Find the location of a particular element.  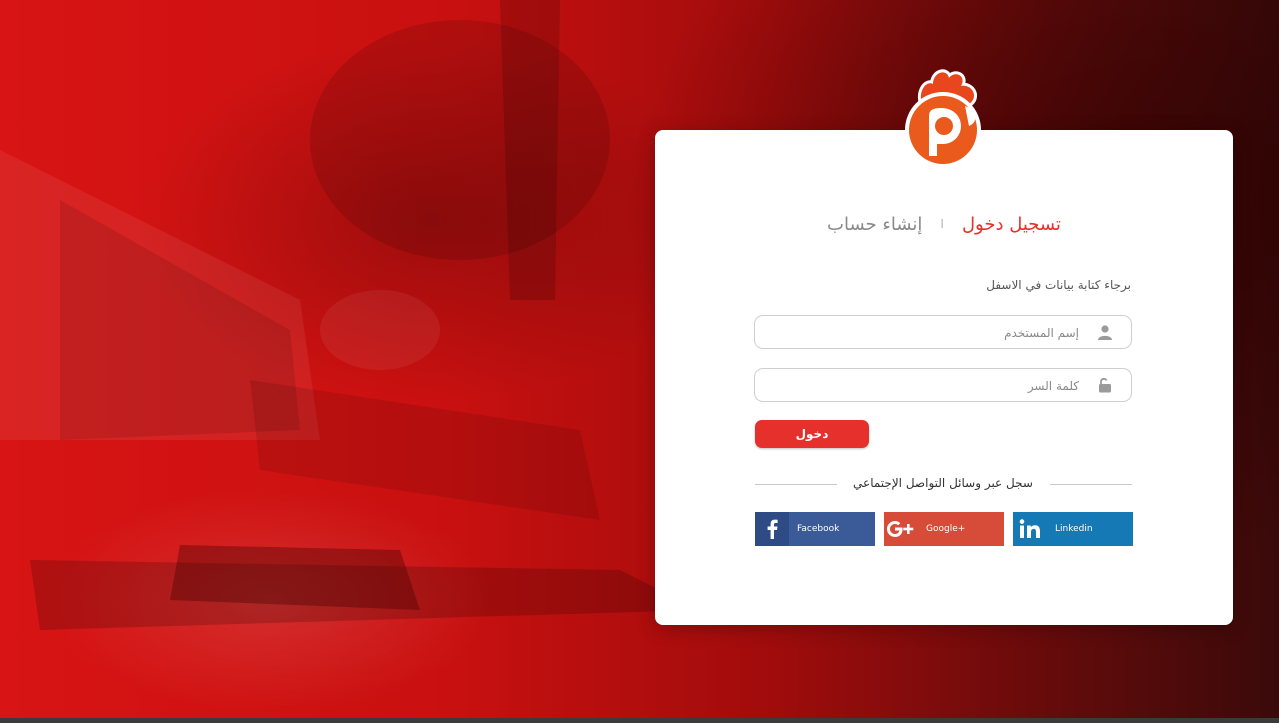

linkedin-icon is located at coordinates (1030, 529).